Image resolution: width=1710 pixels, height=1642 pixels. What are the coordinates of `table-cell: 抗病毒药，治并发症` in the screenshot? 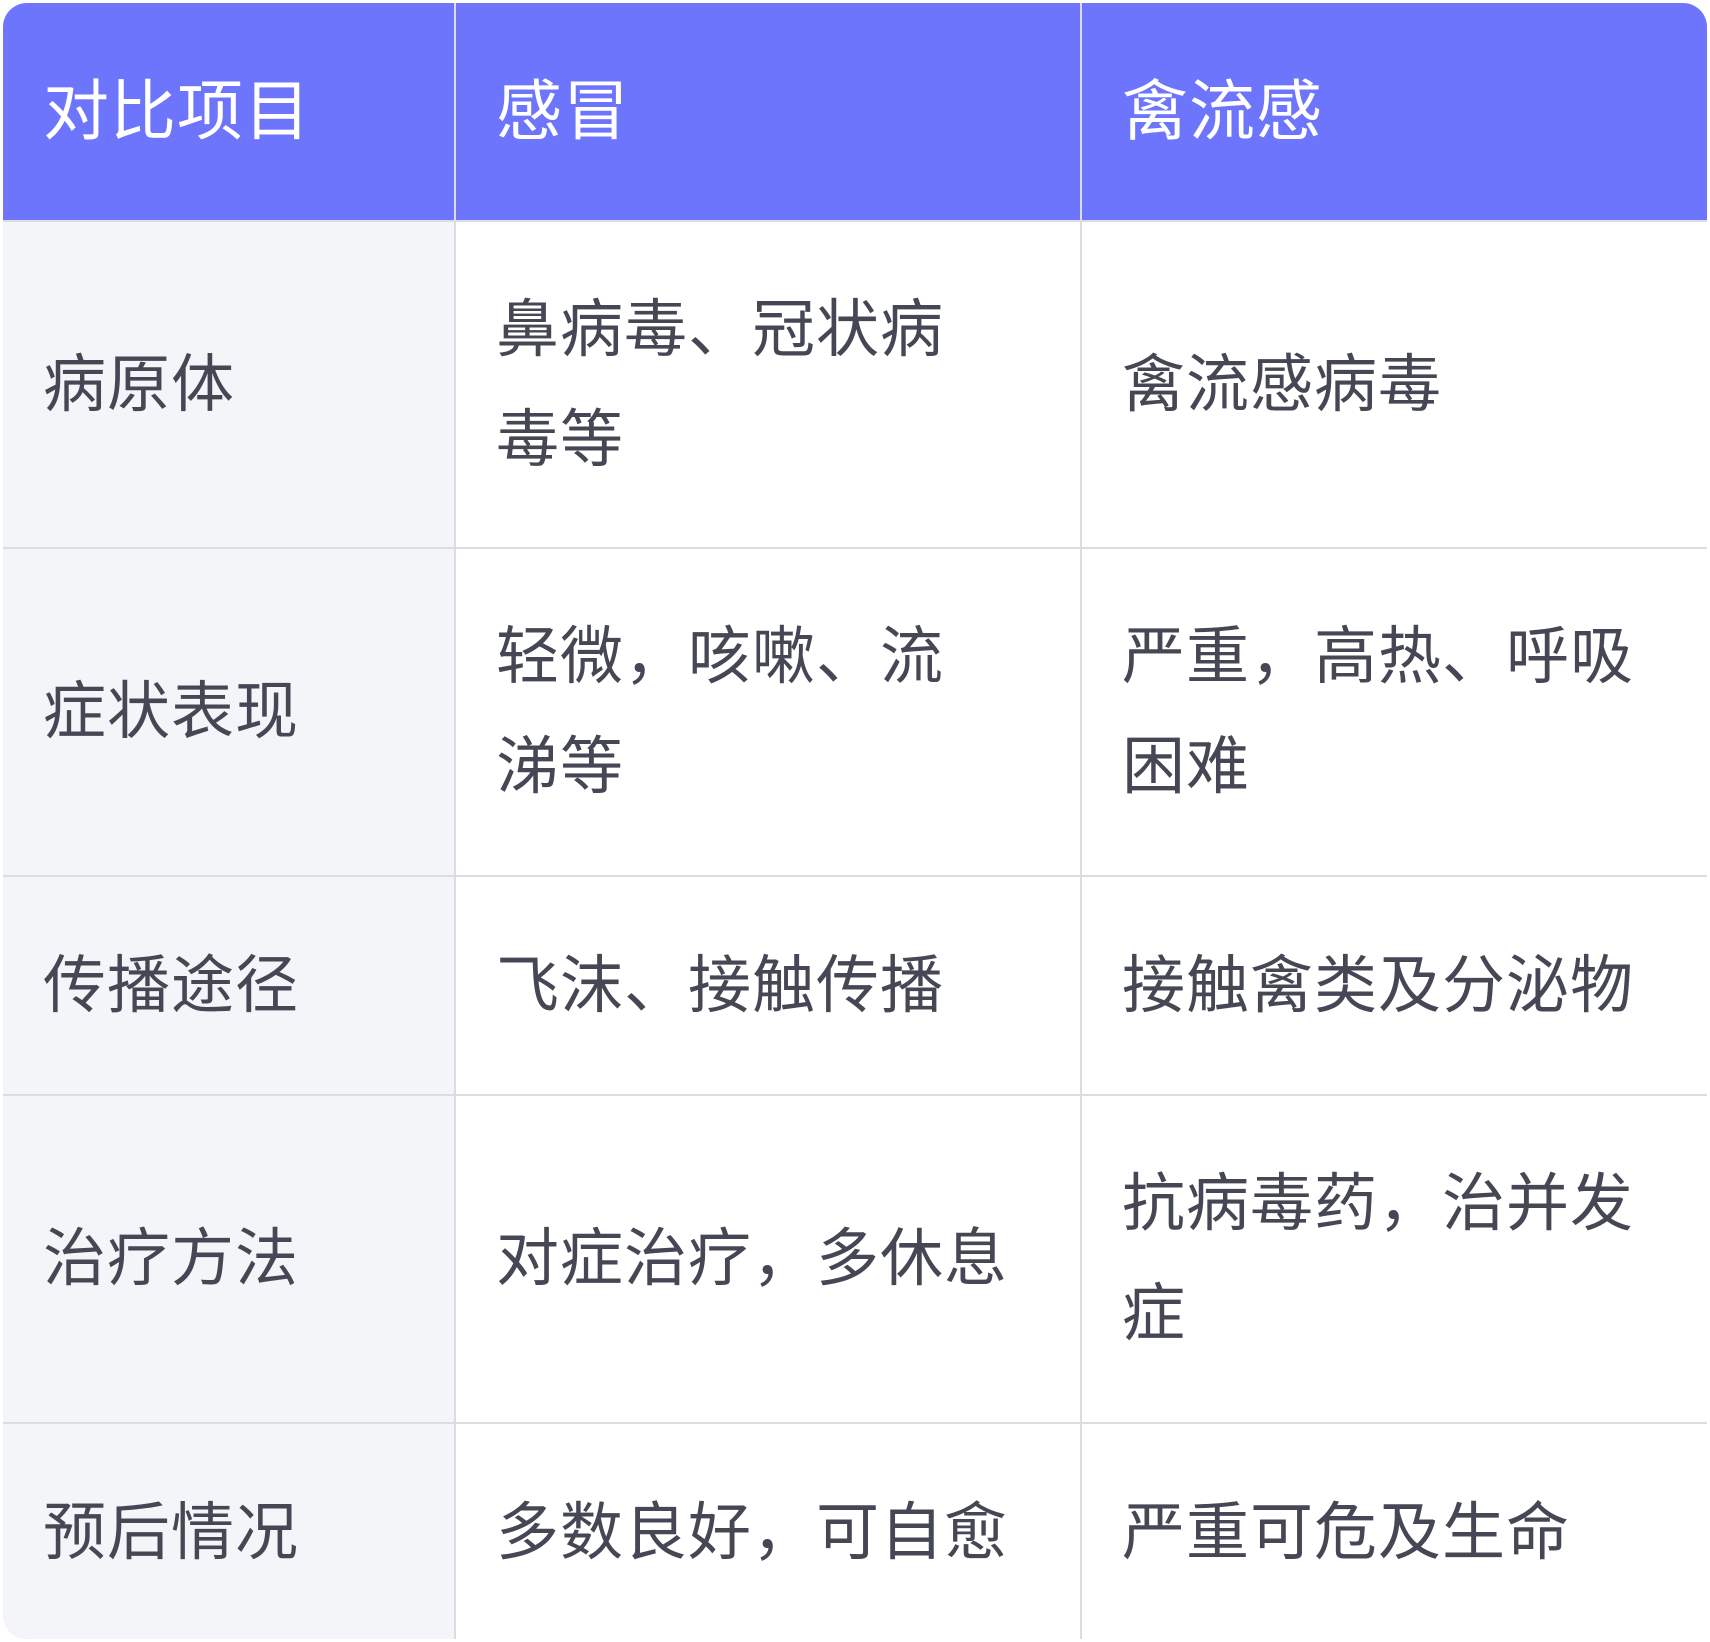 It's located at (1394, 1259).